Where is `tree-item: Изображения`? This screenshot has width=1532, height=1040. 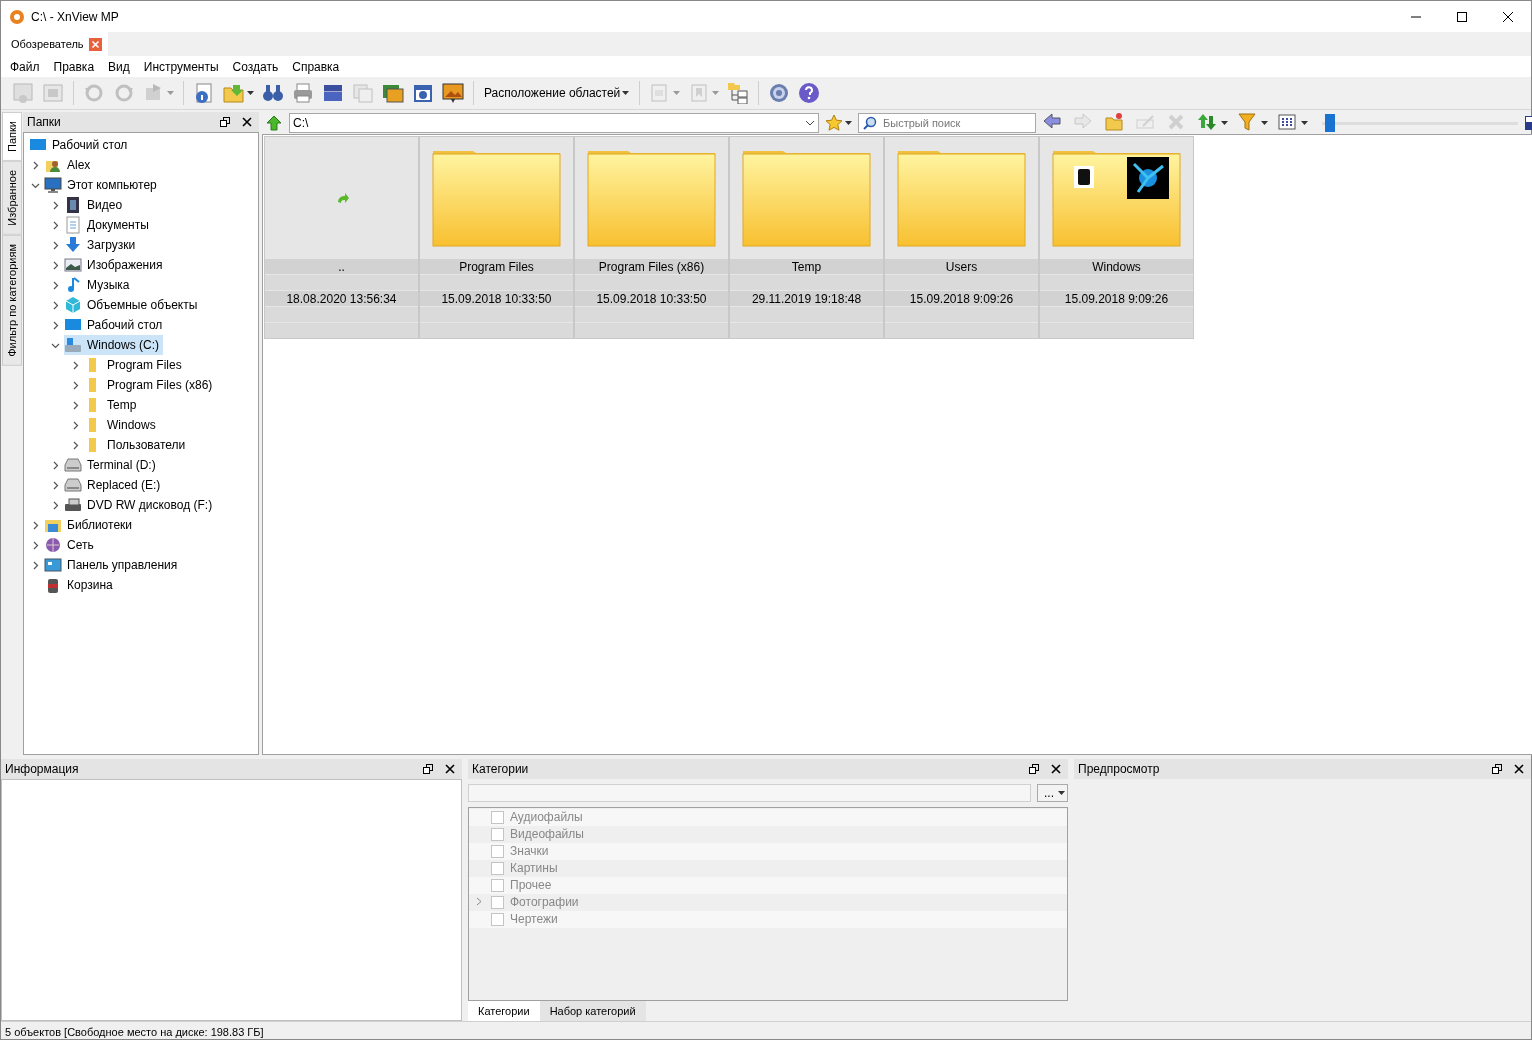 tree-item: Изображения is located at coordinates (115, 265).